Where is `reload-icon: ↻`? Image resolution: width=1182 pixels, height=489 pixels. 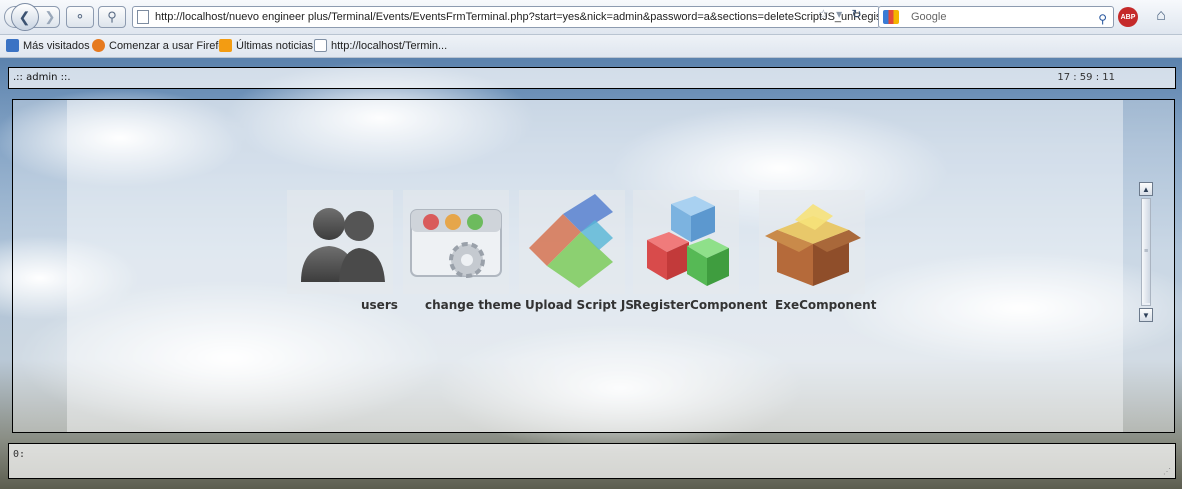
reload-icon: ↻ is located at coordinates (856, 14).